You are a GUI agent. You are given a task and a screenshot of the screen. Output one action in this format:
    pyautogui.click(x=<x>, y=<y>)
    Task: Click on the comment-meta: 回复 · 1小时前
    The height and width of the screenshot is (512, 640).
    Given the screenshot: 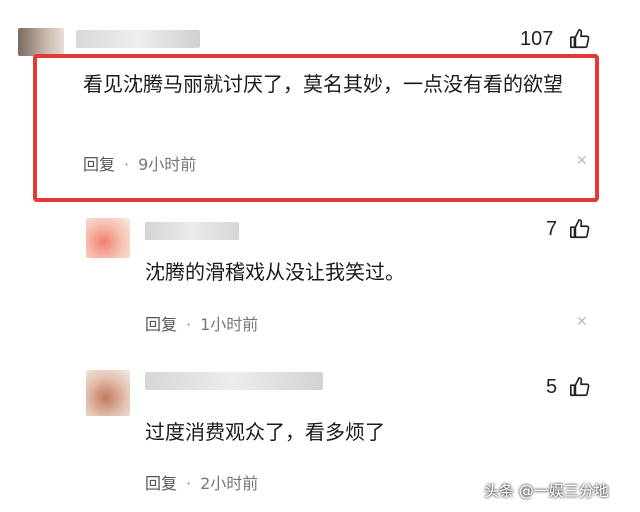 What is the action you would take?
    pyautogui.click(x=201, y=323)
    